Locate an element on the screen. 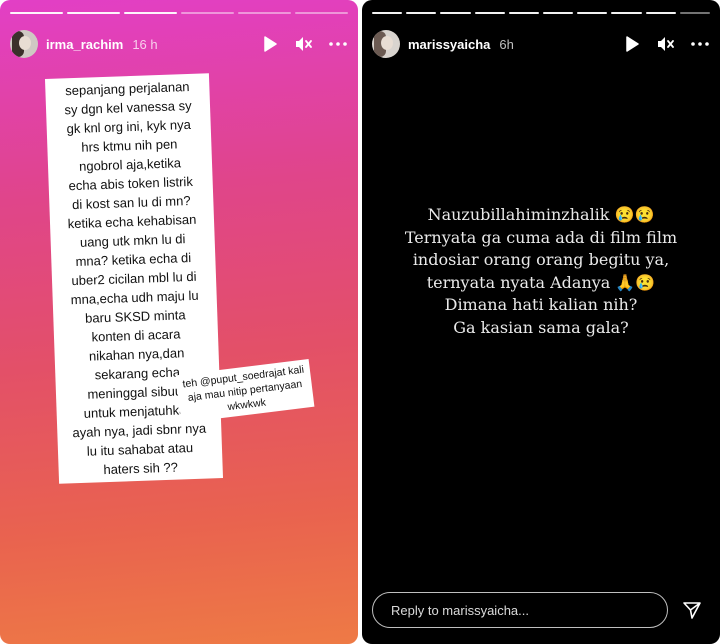  reply-box is located at coordinates (520, 610).